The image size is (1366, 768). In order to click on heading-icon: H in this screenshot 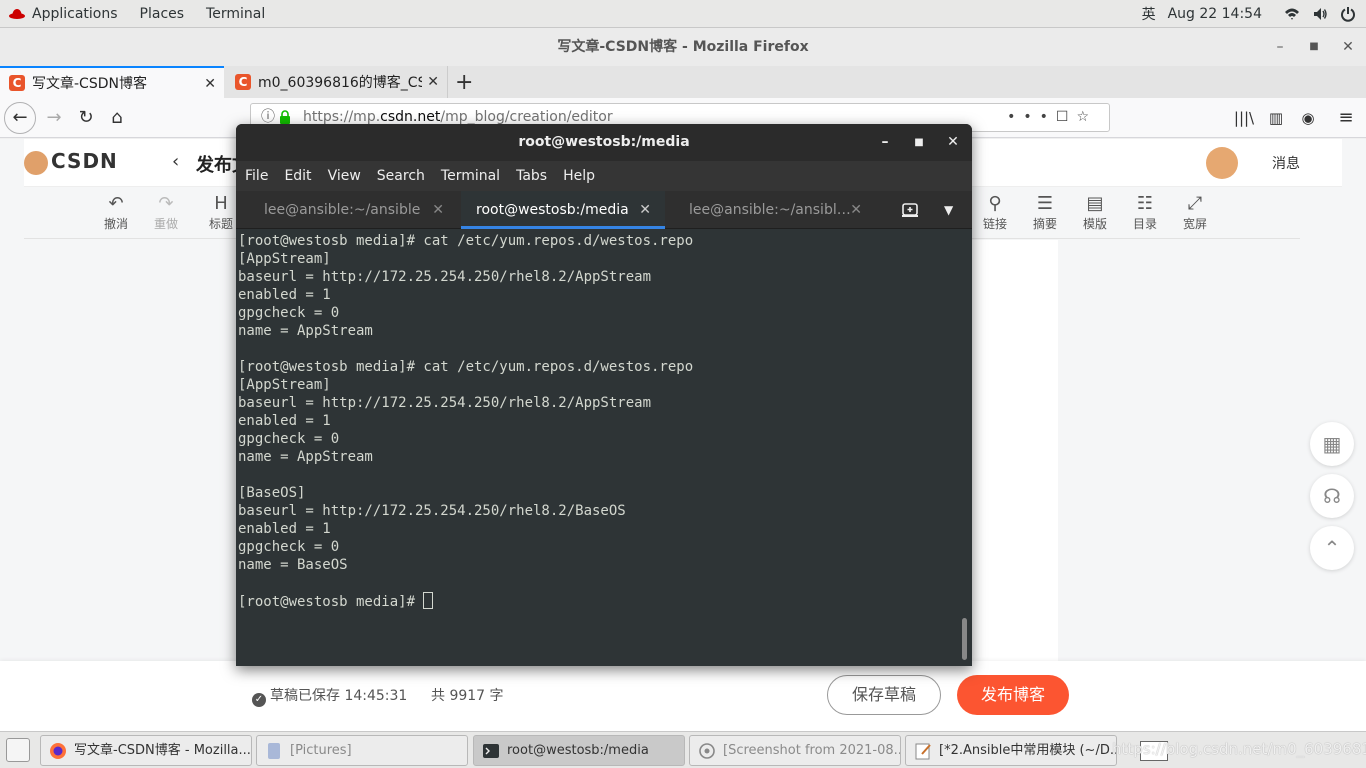, I will do `click(221, 203)`.